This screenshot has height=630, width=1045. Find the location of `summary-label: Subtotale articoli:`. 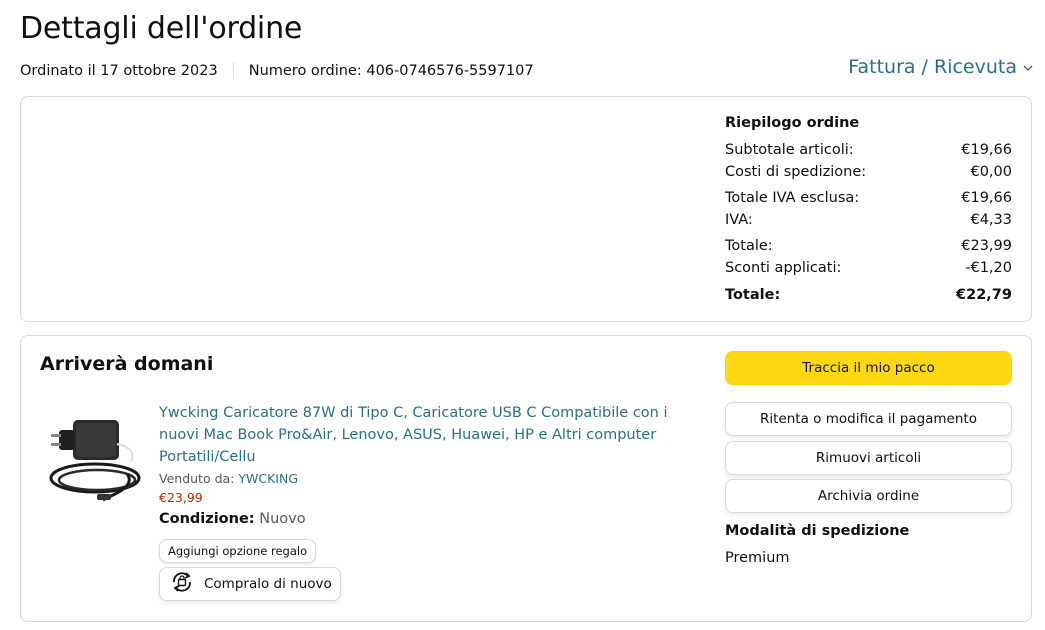

summary-label: Subtotale articoli: is located at coordinates (789, 150).